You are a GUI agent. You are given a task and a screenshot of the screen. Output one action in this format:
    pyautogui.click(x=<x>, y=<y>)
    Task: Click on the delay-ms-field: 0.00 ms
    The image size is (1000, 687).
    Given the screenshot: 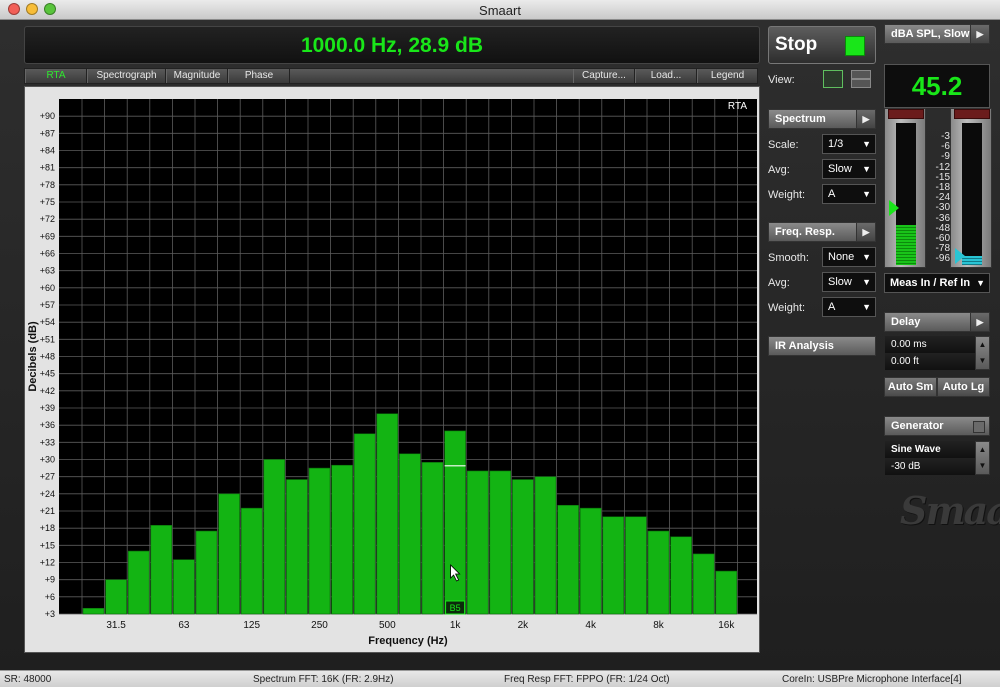 What is the action you would take?
    pyautogui.click(x=930, y=344)
    